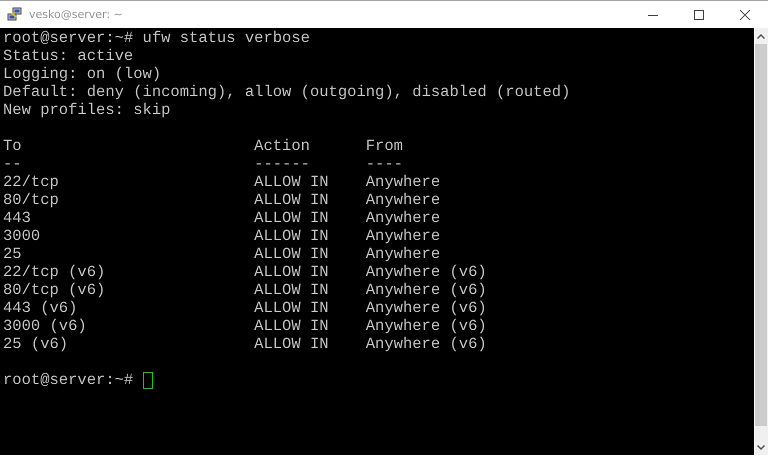  Describe the element at coordinates (31, 182) in the screenshot. I see `table-cell-text: 22/tcp` at that location.